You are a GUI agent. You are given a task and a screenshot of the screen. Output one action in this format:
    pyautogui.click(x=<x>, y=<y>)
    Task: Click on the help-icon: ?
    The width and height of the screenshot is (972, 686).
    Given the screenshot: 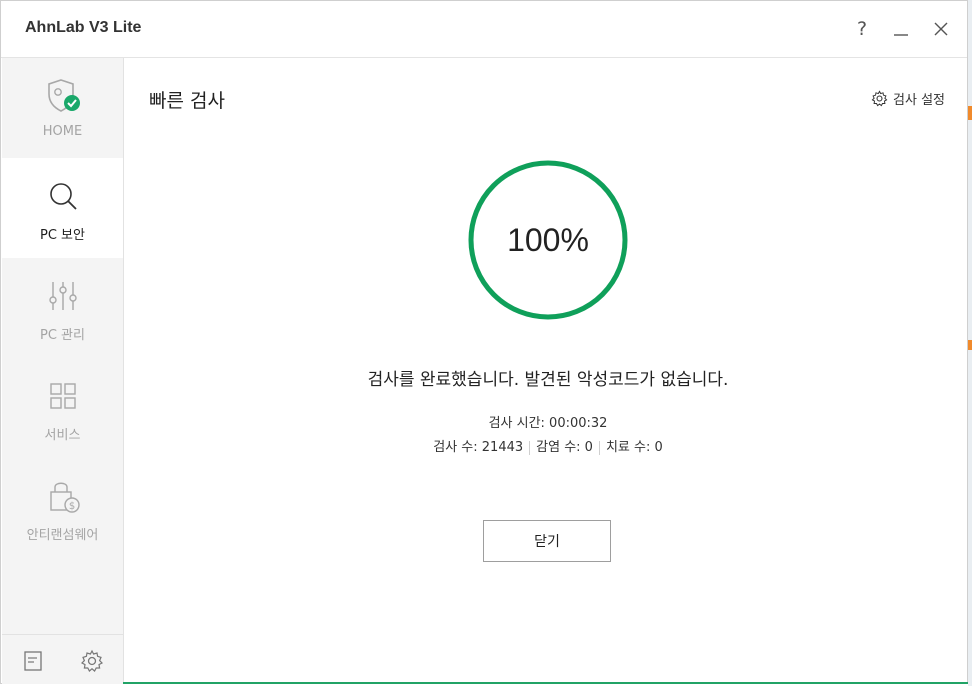 What is the action you would take?
    pyautogui.click(x=862, y=29)
    